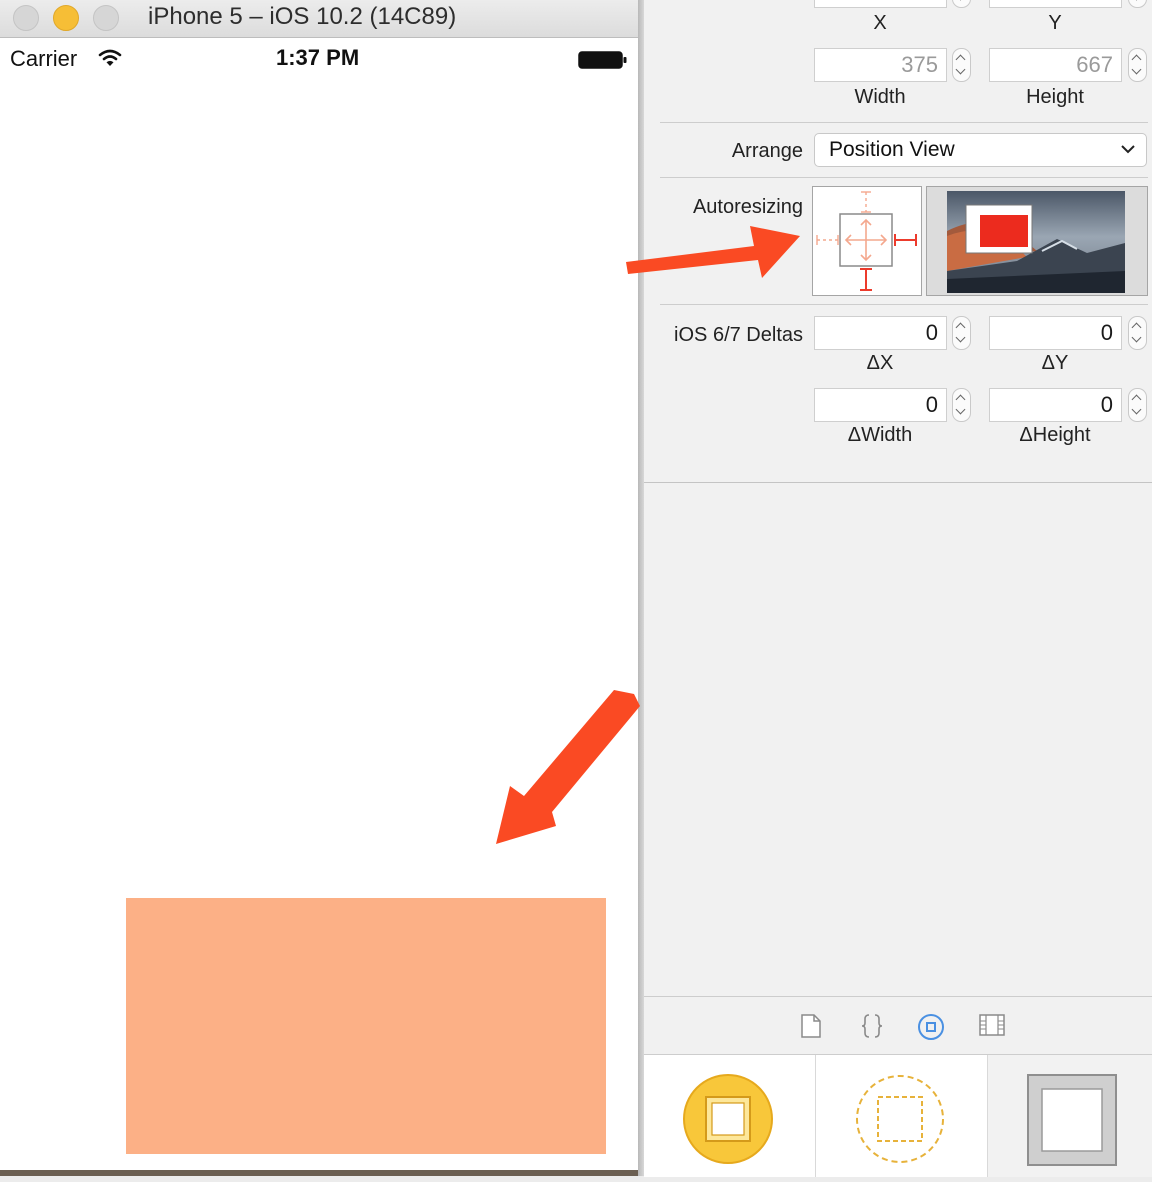  What do you see at coordinates (602, 60) in the screenshot?
I see `battery-icon` at bounding box center [602, 60].